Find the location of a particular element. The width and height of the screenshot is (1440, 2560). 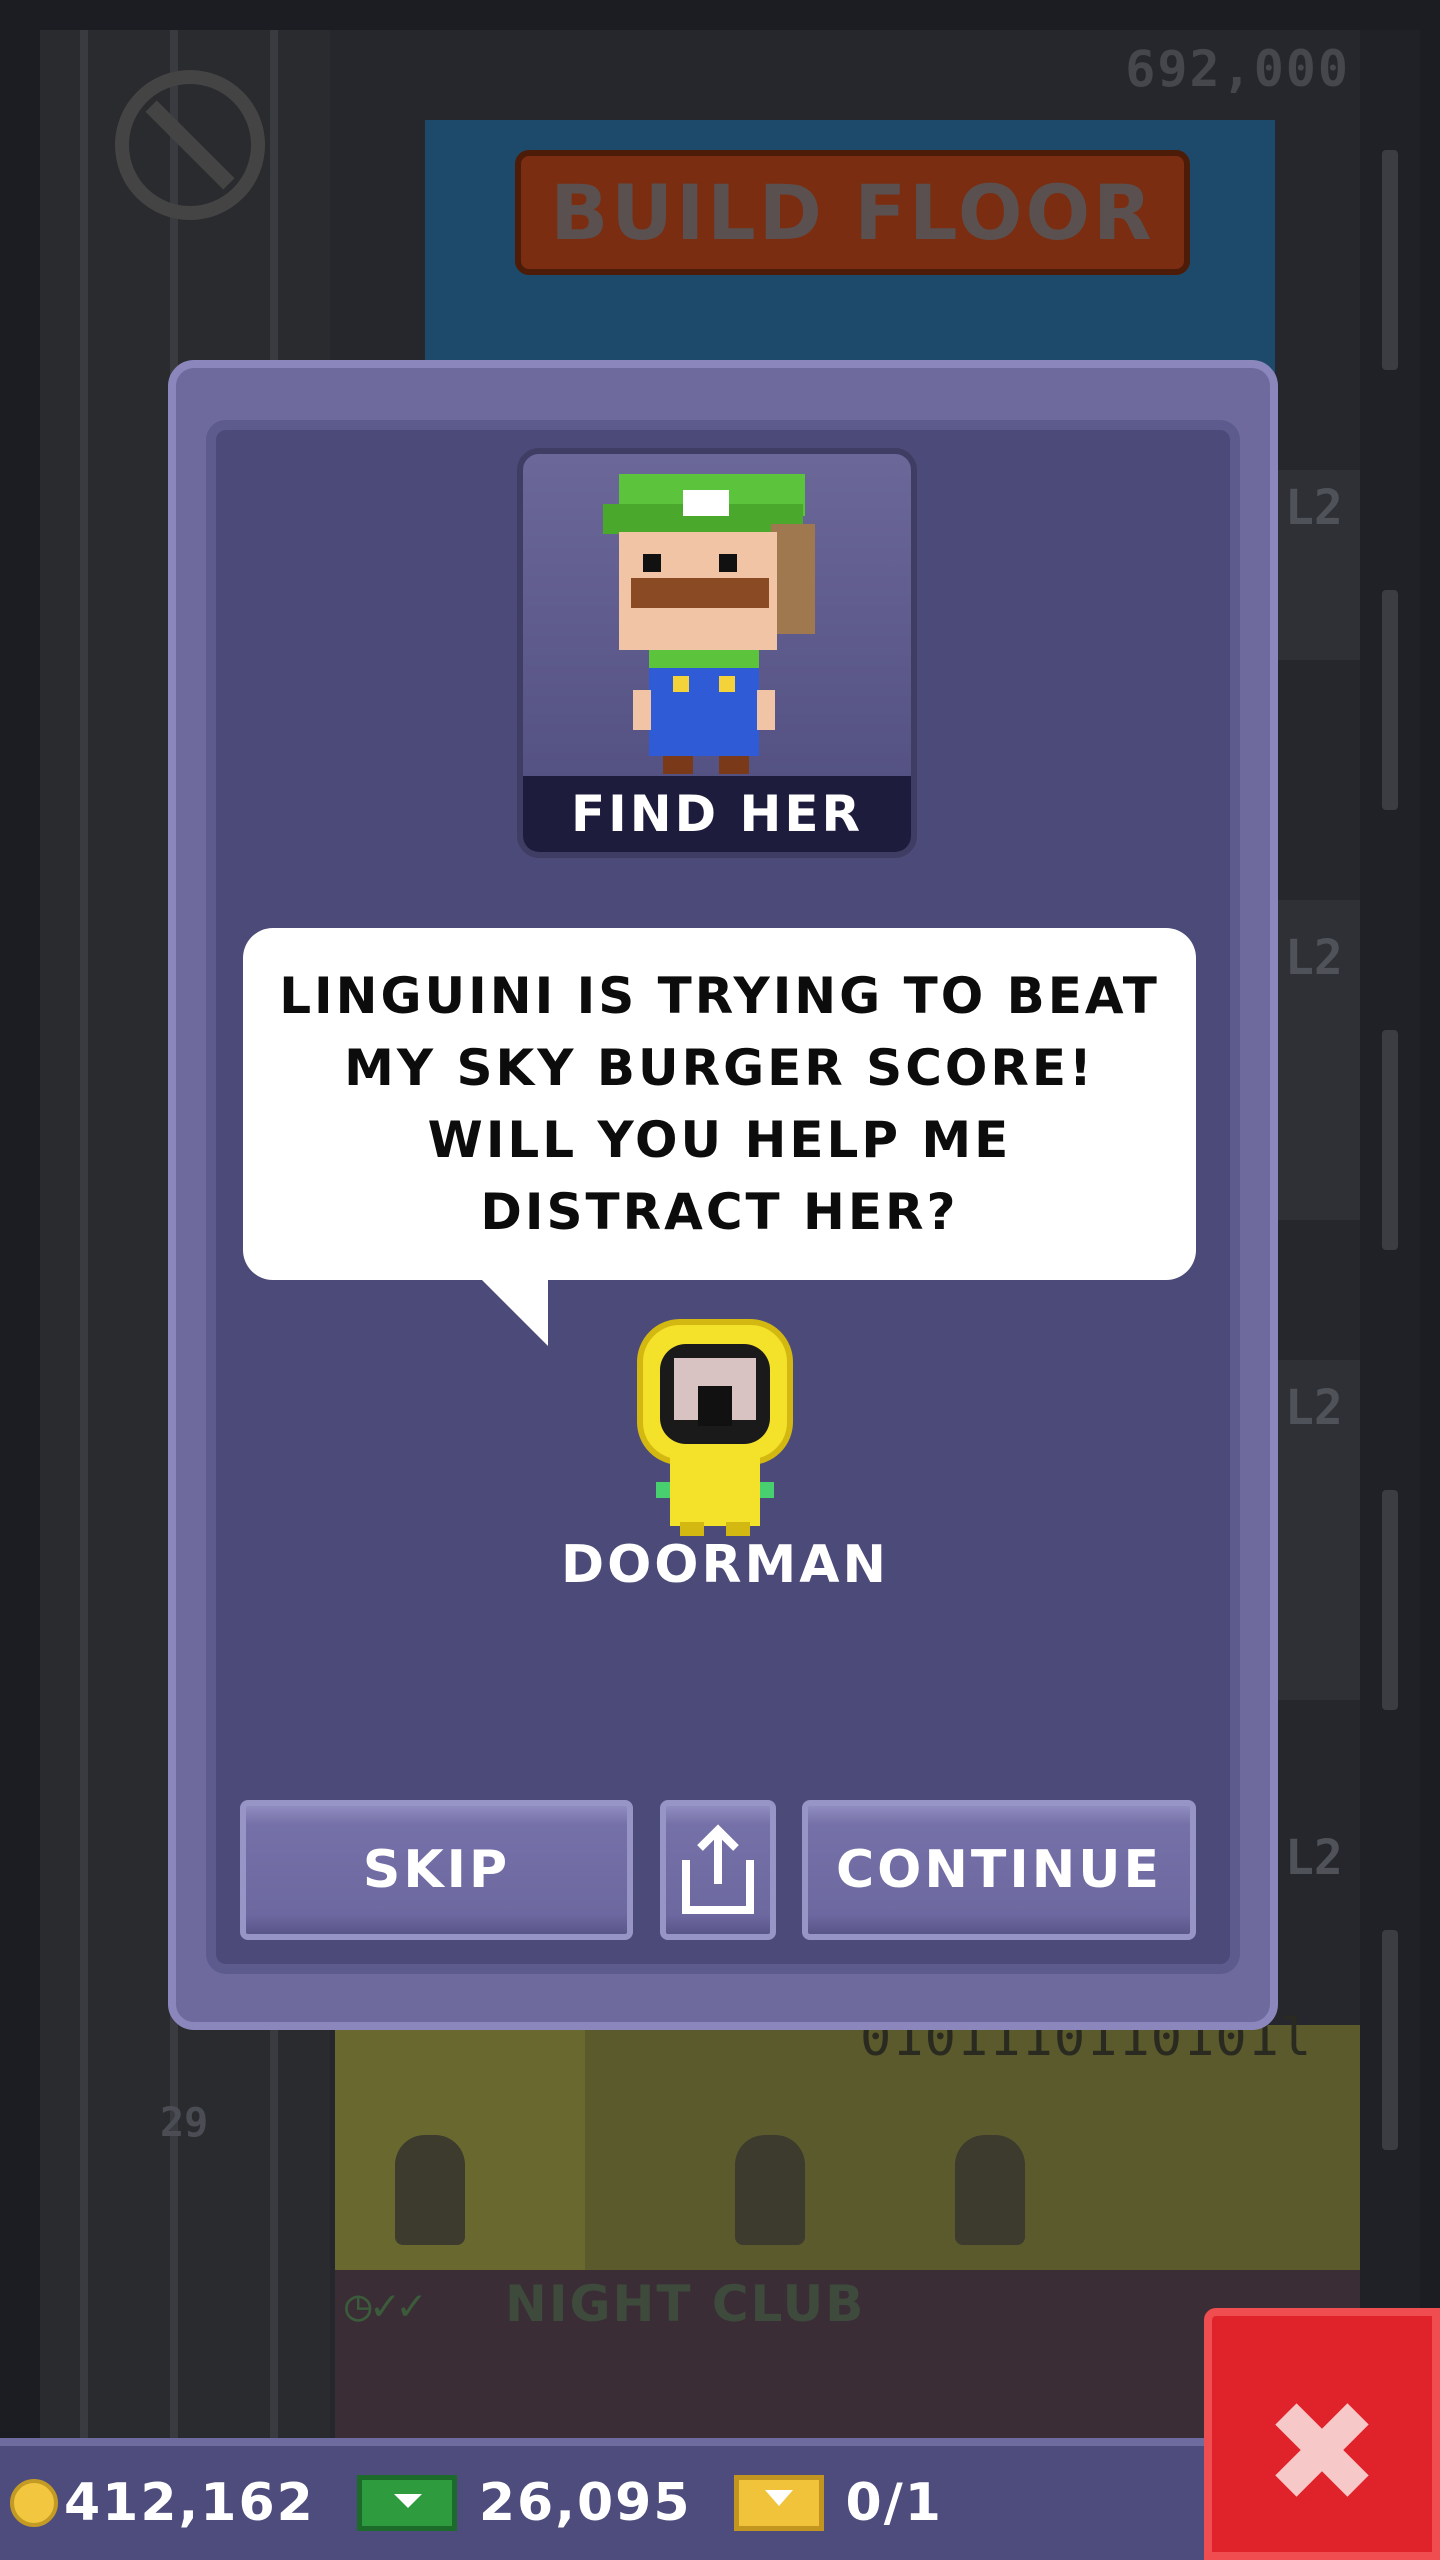

speech-bubble-tail is located at coordinates (513, 1311).